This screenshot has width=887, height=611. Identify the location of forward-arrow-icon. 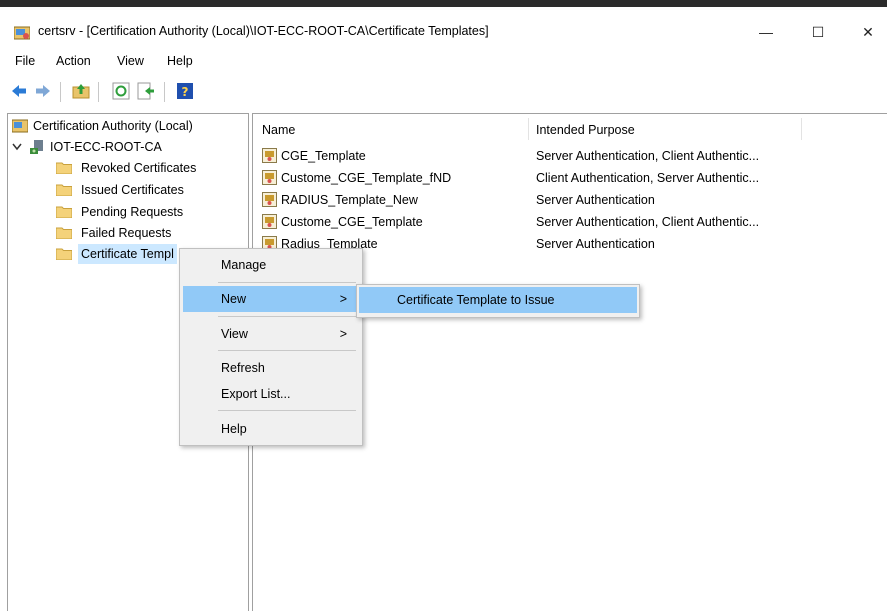
(43, 91).